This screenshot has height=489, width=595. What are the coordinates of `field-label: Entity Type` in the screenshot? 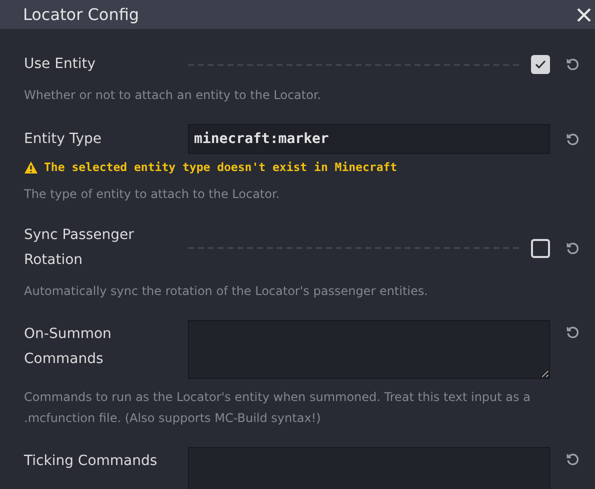 It's located at (63, 139).